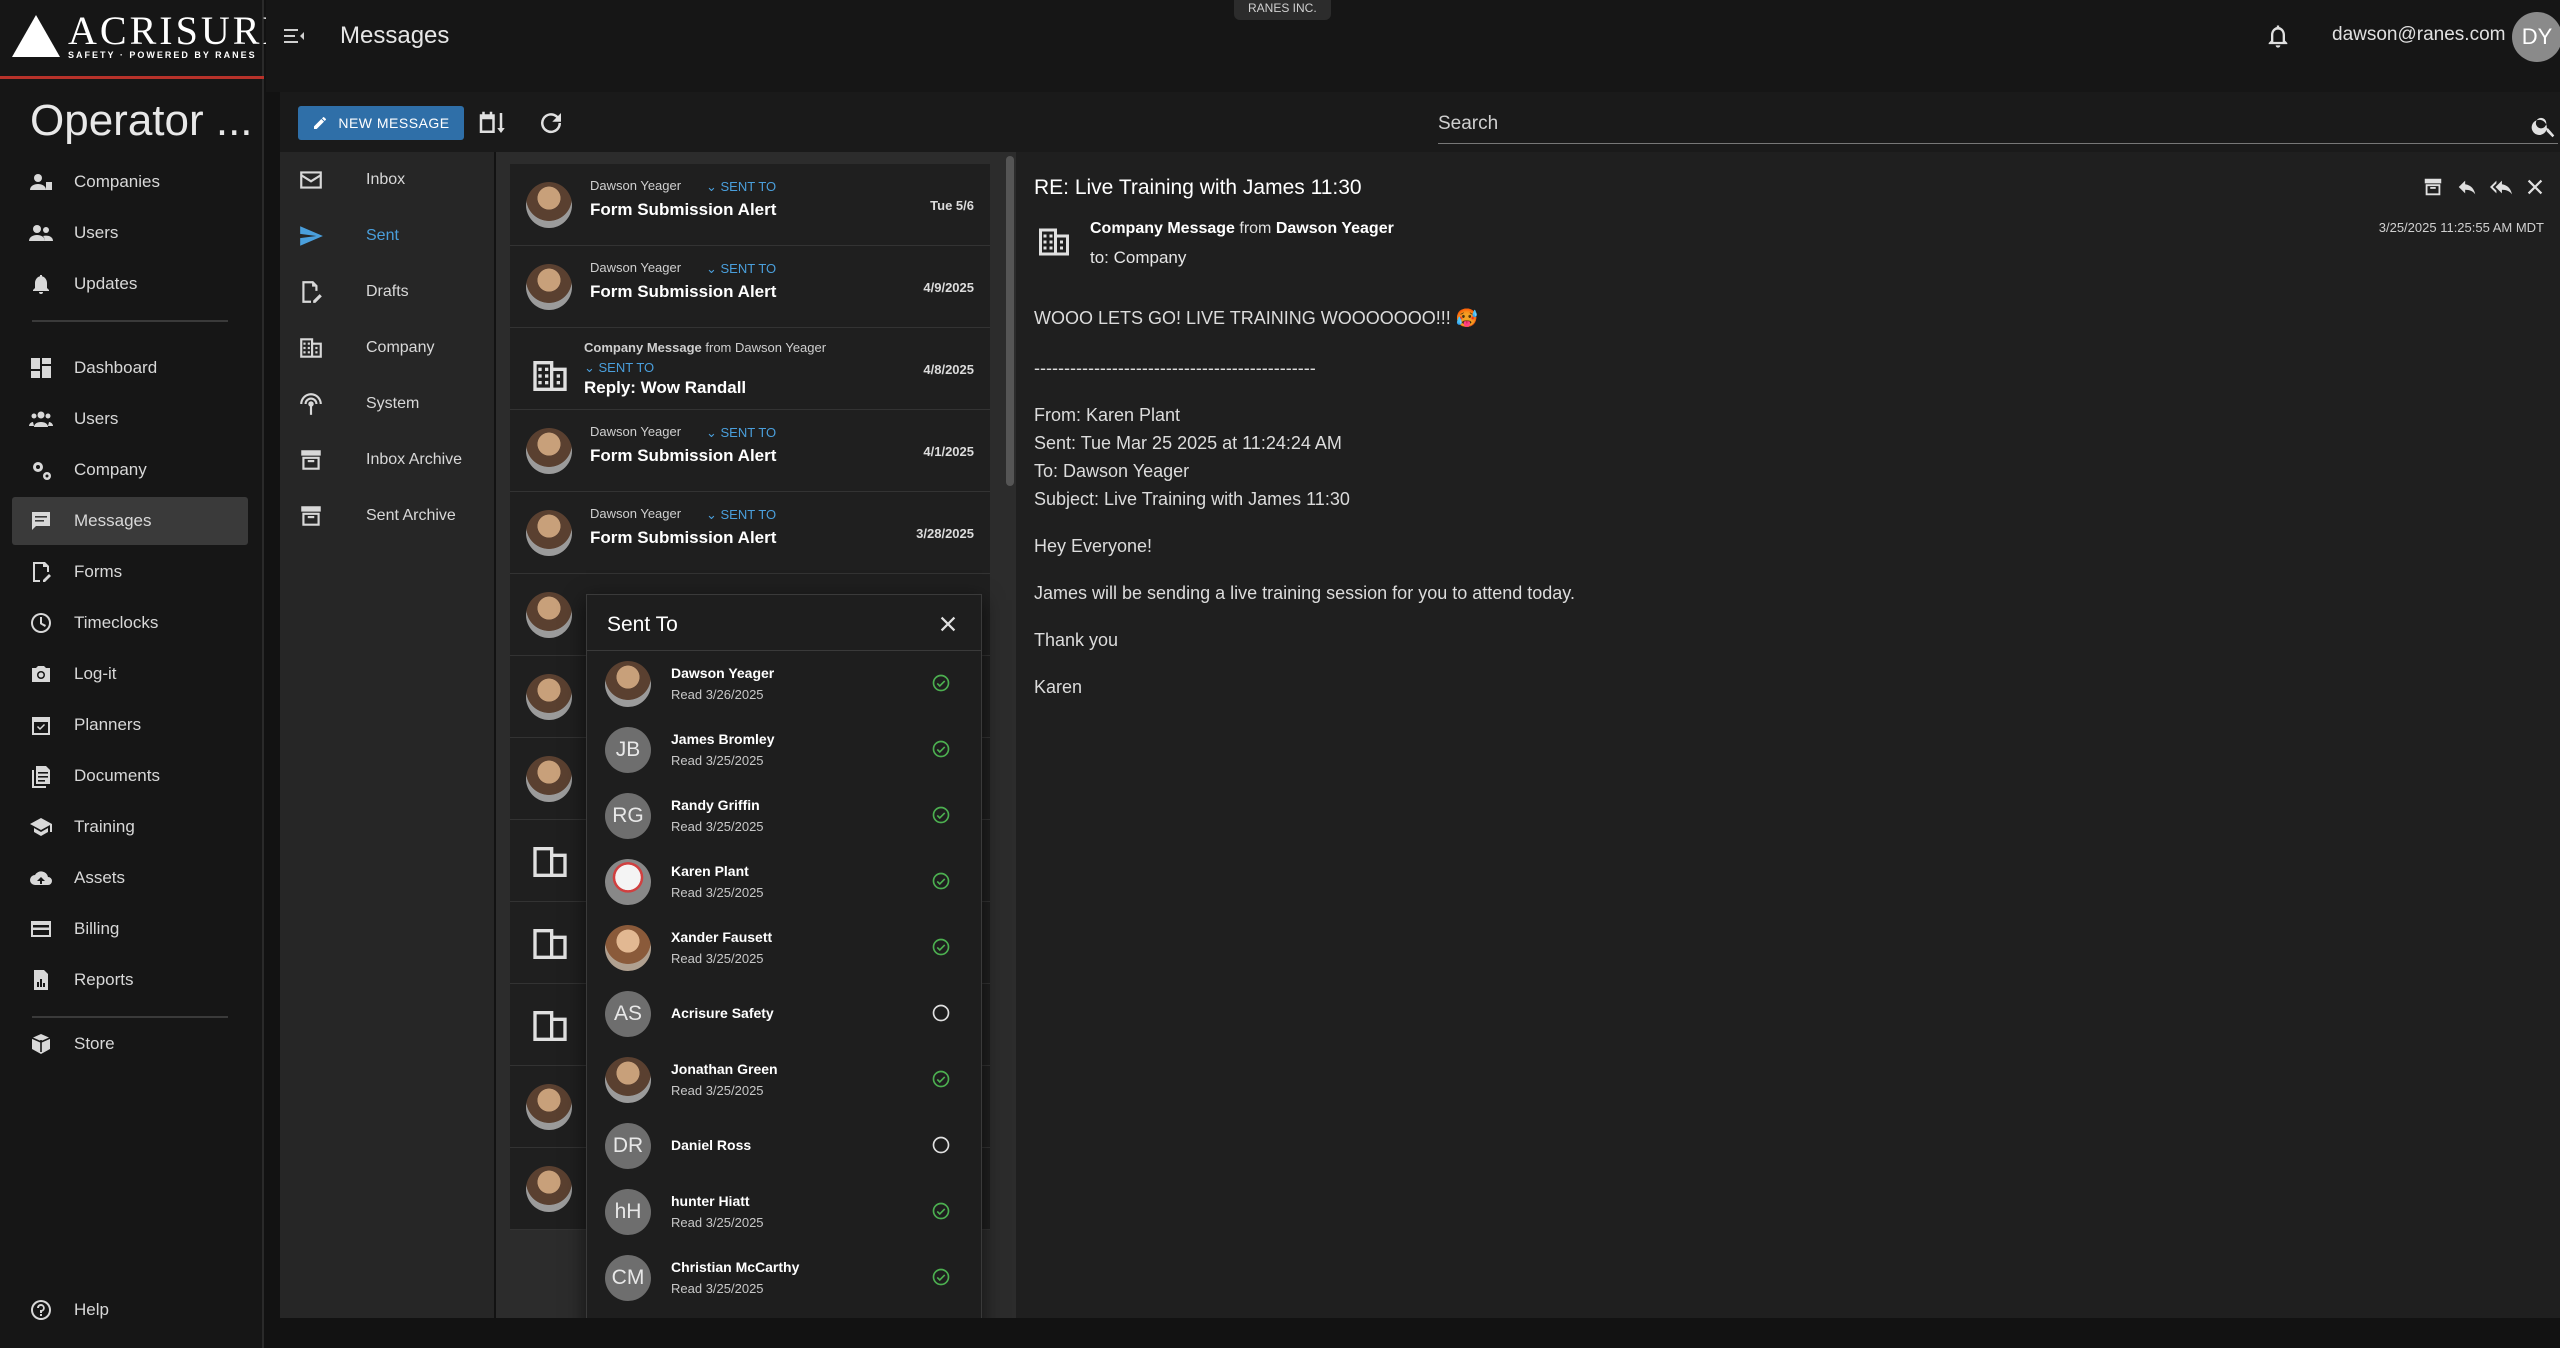 The height and width of the screenshot is (1348, 2560). What do you see at coordinates (130, 368) in the screenshot?
I see `sidebar-item-dashboard: Dashboard` at bounding box center [130, 368].